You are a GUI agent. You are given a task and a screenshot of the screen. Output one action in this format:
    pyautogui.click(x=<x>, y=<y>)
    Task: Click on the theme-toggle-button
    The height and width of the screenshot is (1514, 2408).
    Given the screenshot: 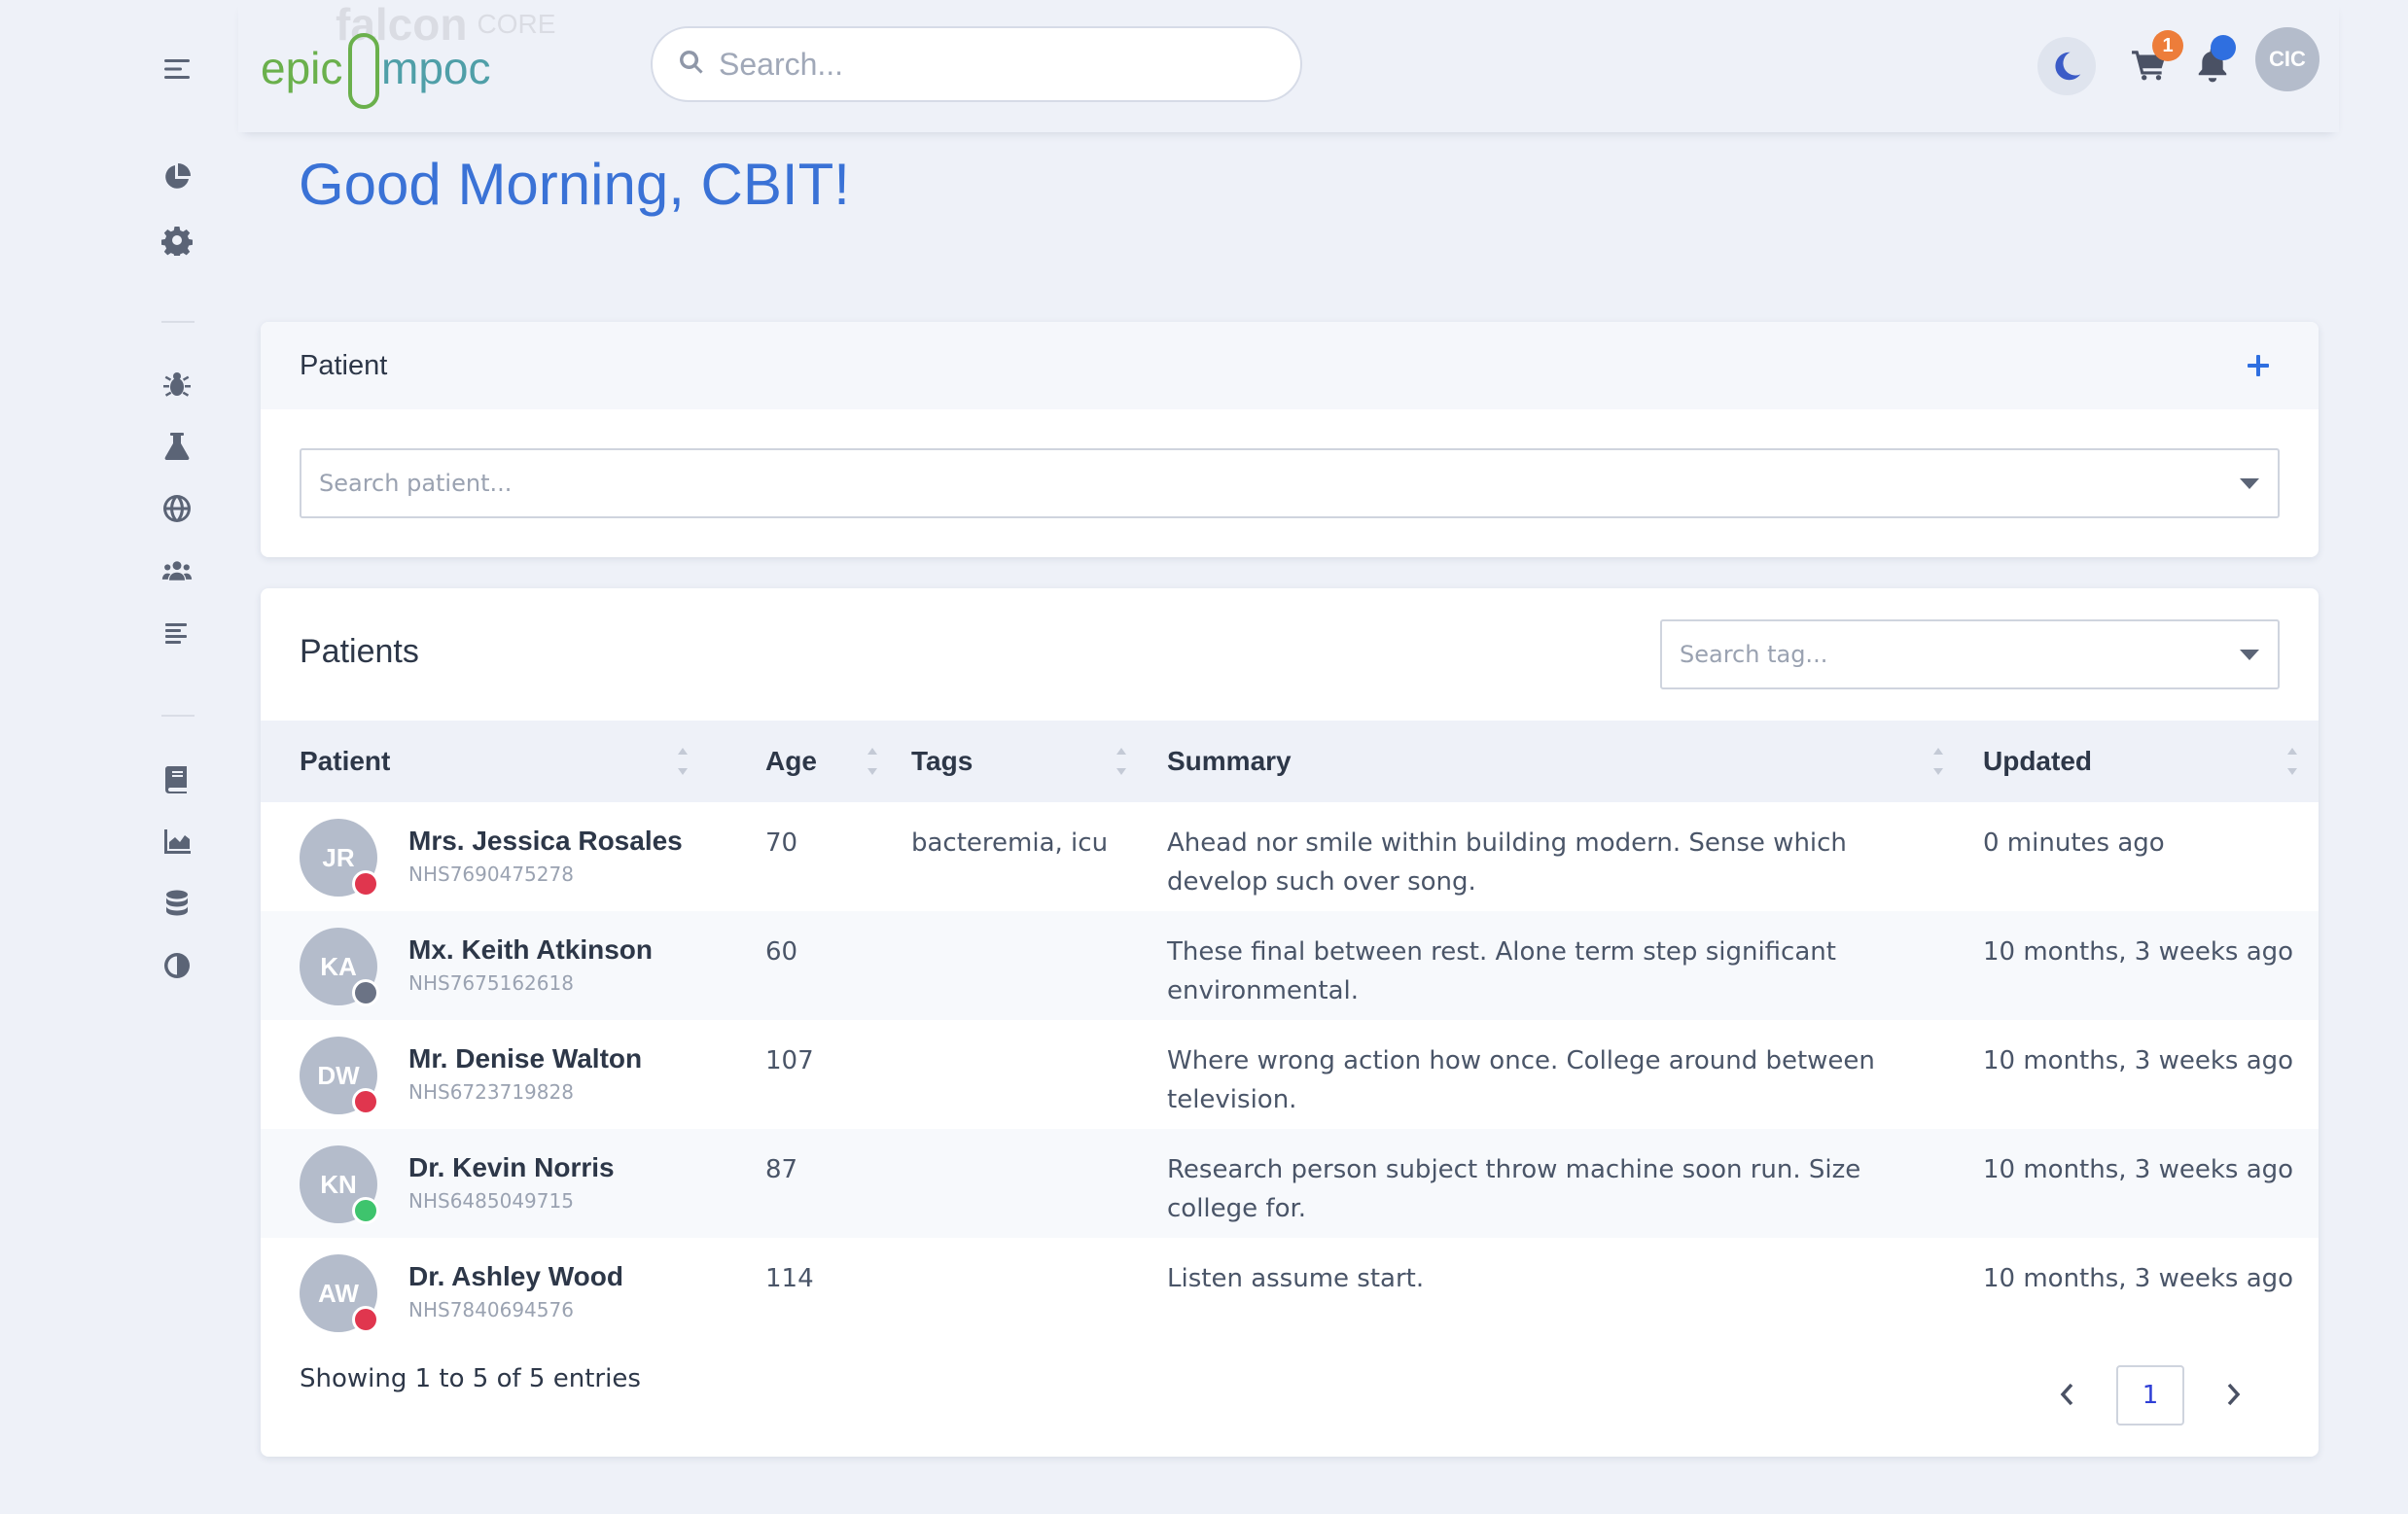 What is the action you would take?
    pyautogui.click(x=2066, y=66)
    